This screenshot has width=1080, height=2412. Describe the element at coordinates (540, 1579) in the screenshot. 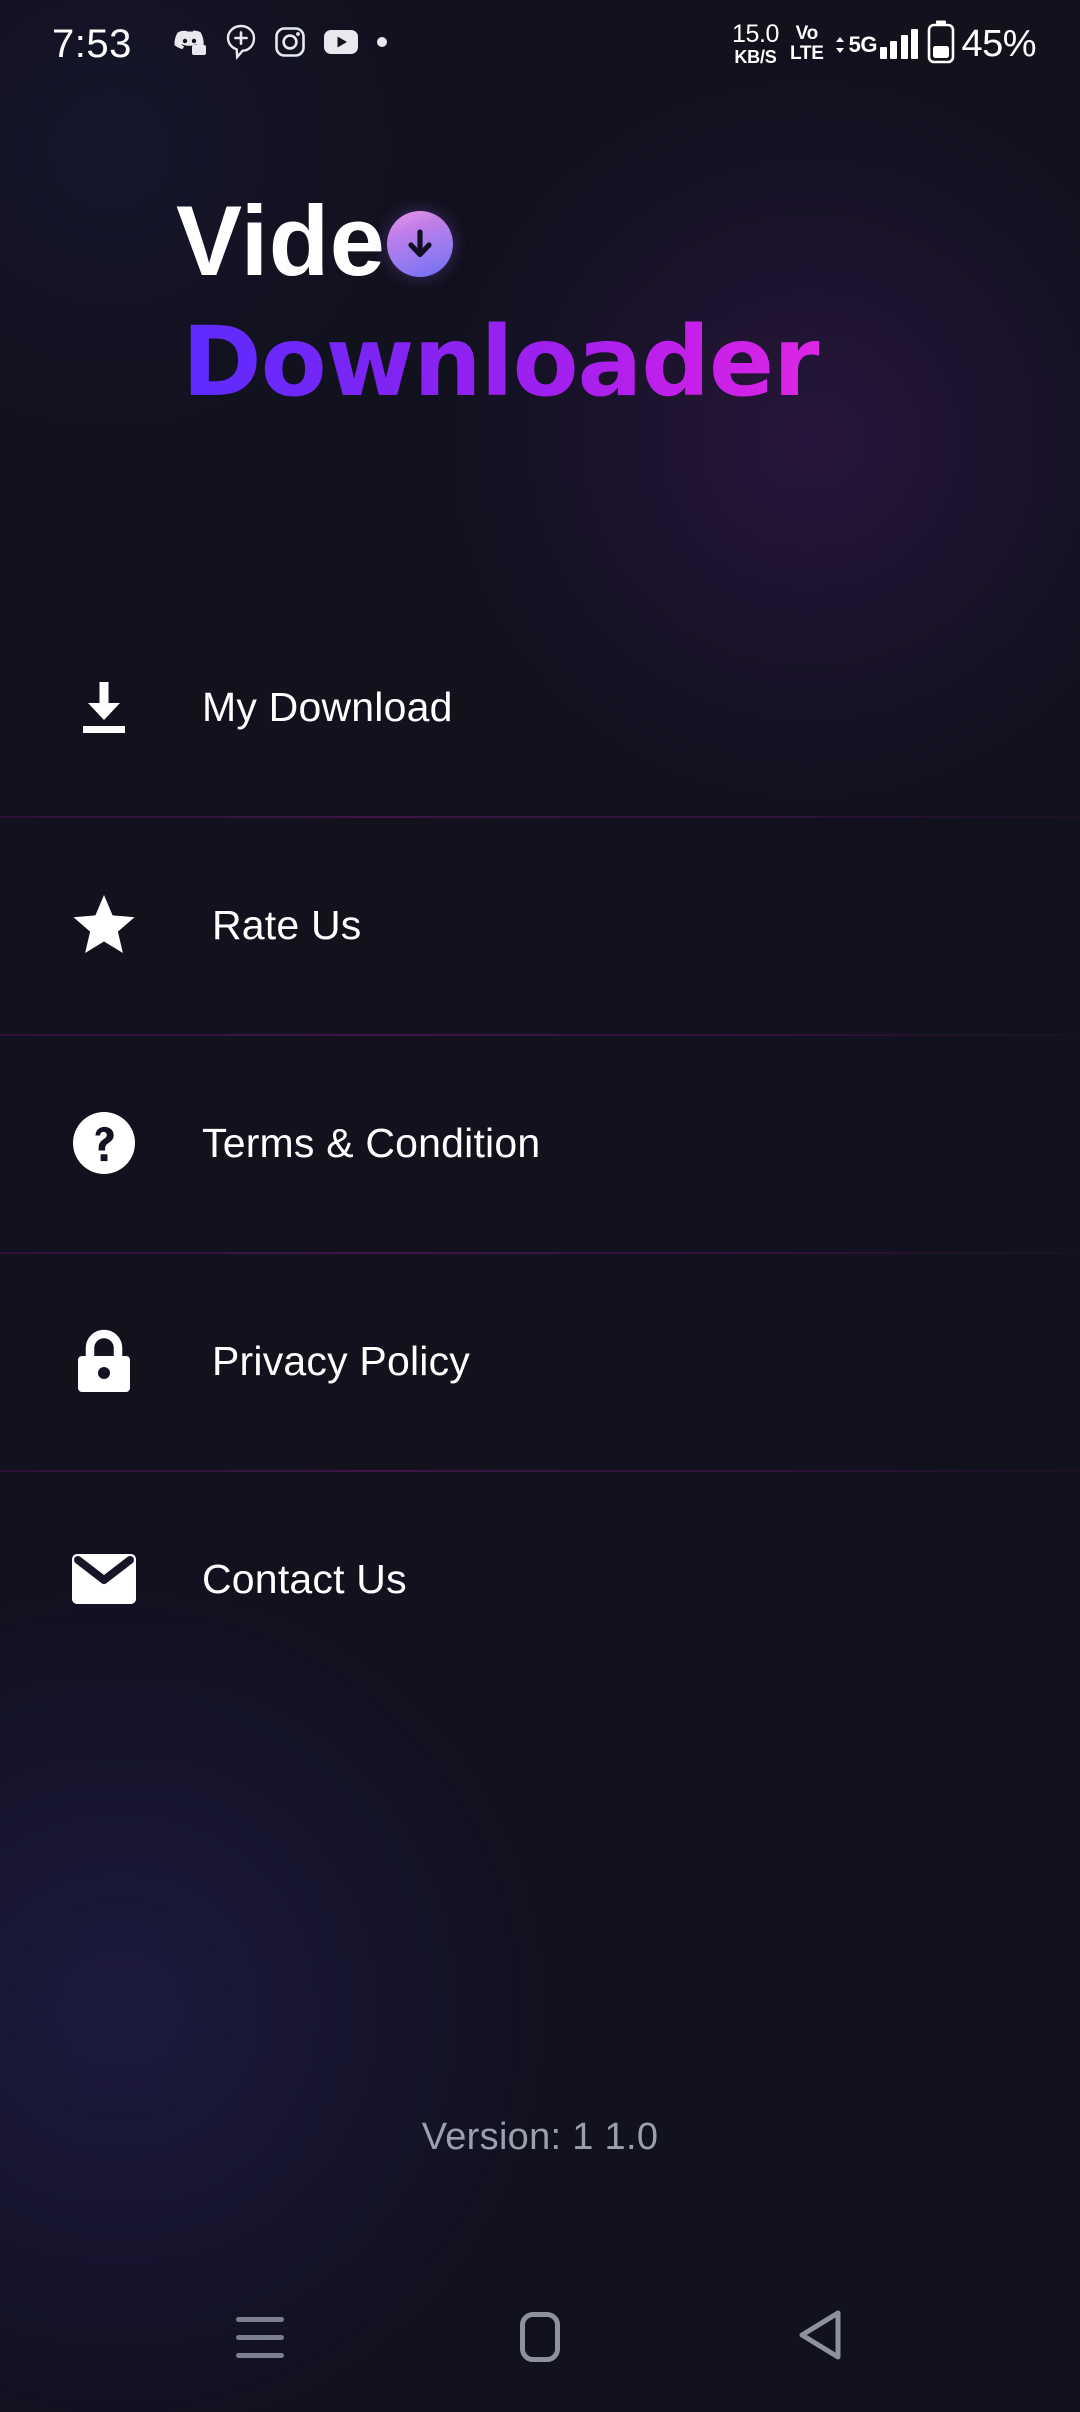

I see `menu-item-contact-us: Contact Us` at that location.